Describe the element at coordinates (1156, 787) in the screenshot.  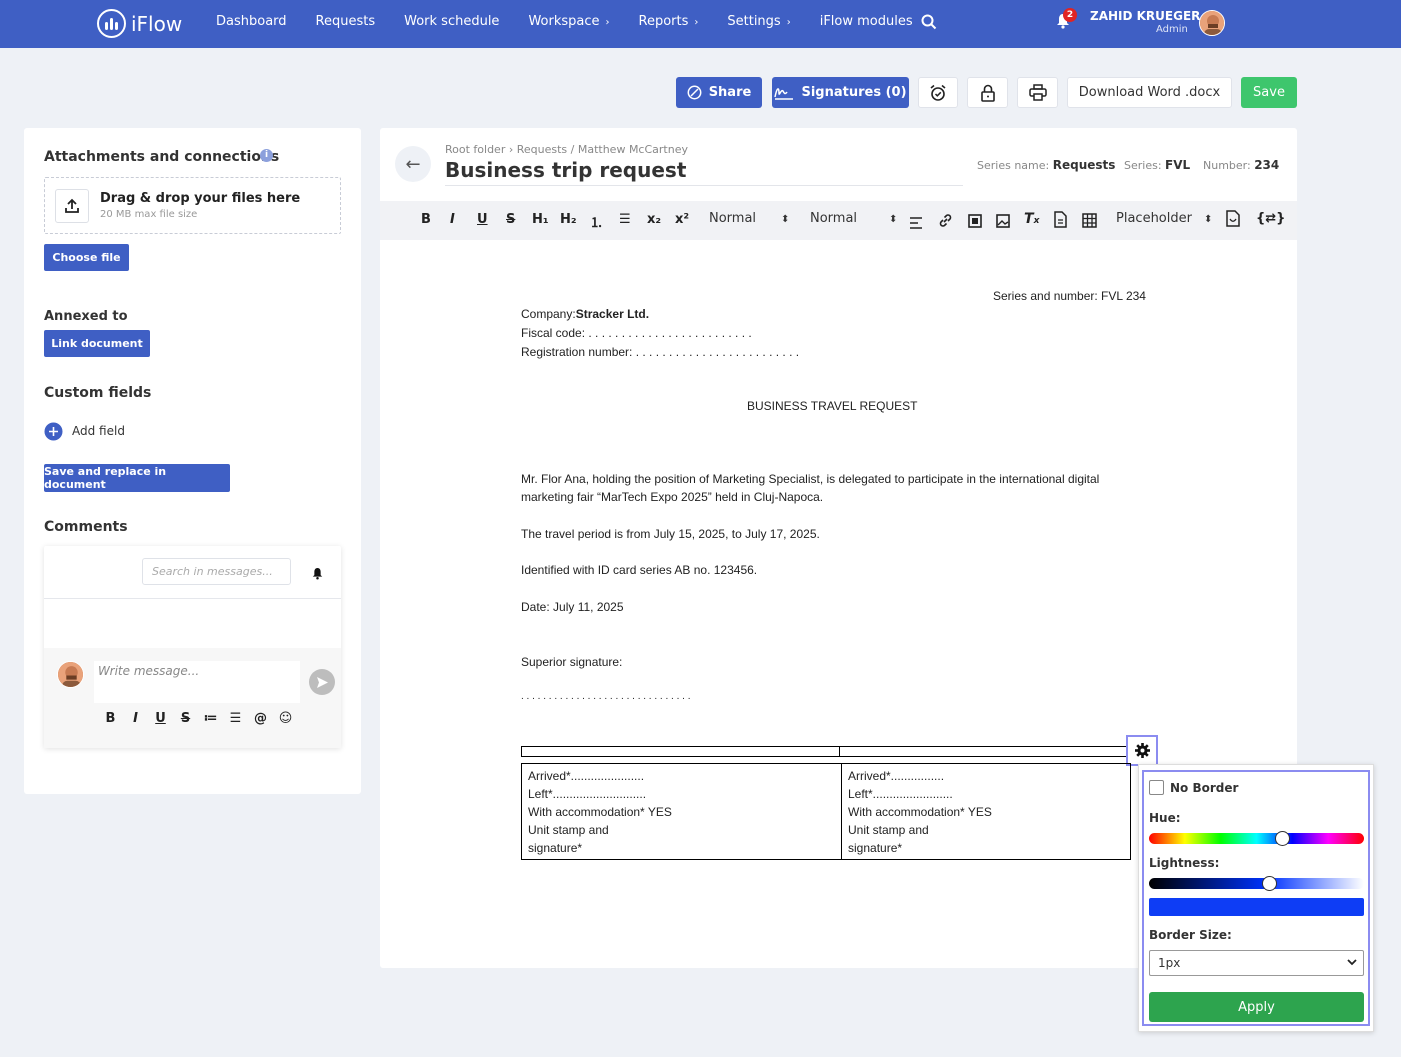
I see `no-border-checkbox` at that location.